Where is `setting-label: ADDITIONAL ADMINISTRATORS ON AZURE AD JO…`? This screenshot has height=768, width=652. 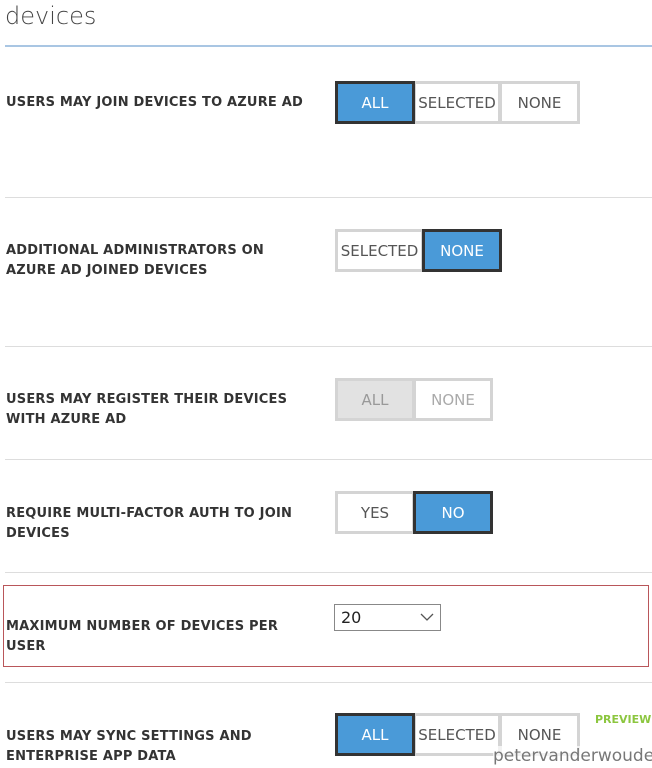 setting-label: ADDITIONAL ADMINISTRATORS ON AZURE AD JO… is located at coordinates (135, 260).